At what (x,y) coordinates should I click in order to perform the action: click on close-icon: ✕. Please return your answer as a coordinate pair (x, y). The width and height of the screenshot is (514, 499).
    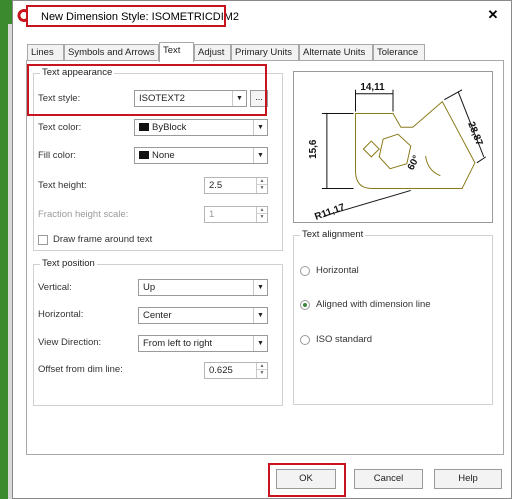
    Looking at the image, I should click on (493, 15).